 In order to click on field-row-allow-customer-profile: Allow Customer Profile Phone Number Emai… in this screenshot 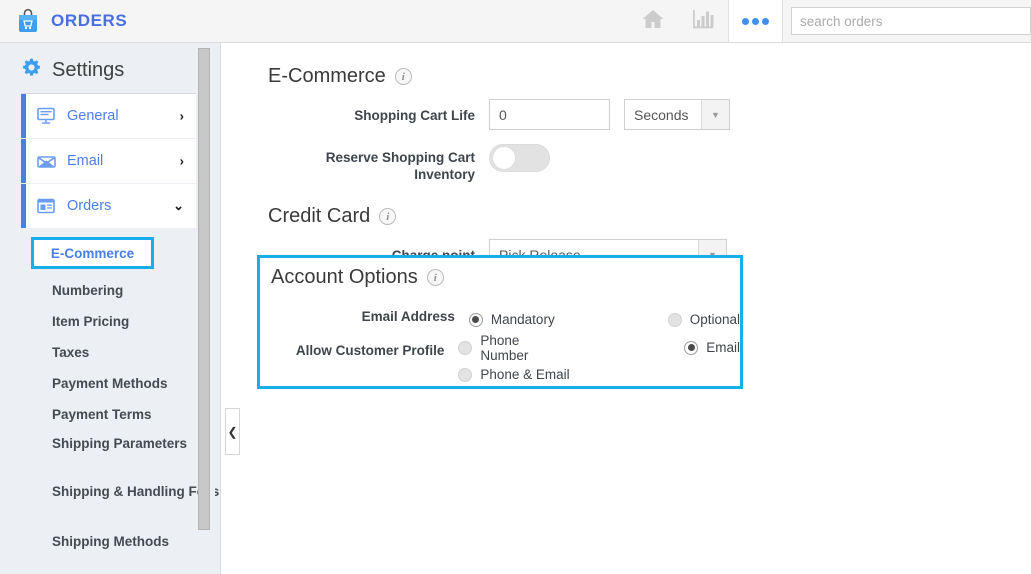, I will do `click(500, 360)`.